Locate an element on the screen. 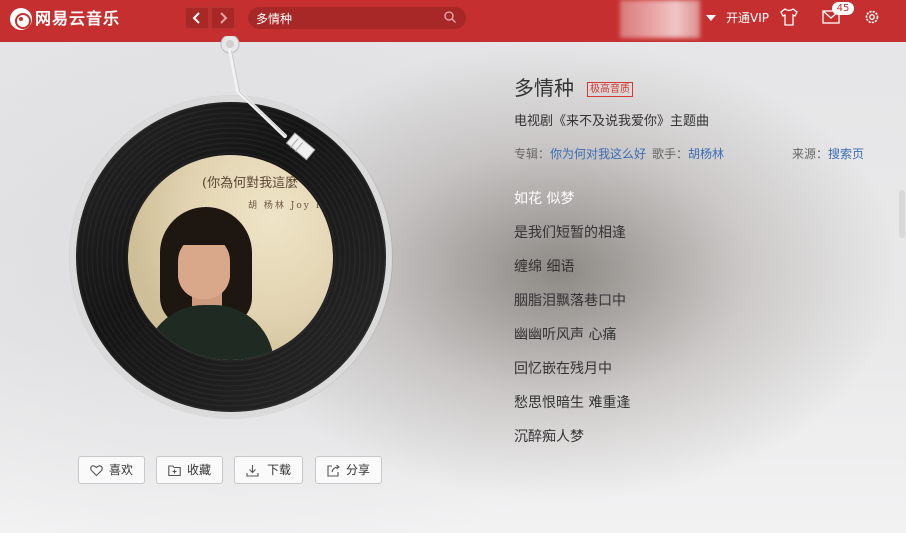  artist-link: 胡杨林 is located at coordinates (706, 154).